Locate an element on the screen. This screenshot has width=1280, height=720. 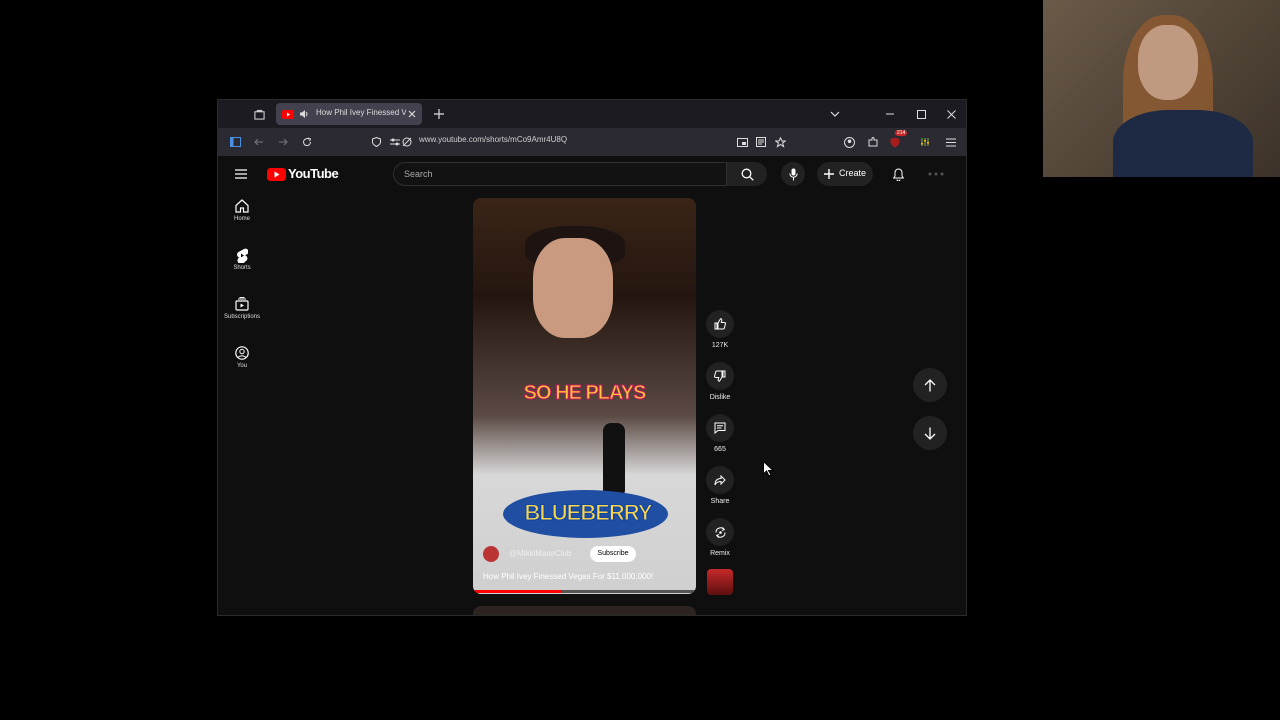
search-button is located at coordinates (747, 174).